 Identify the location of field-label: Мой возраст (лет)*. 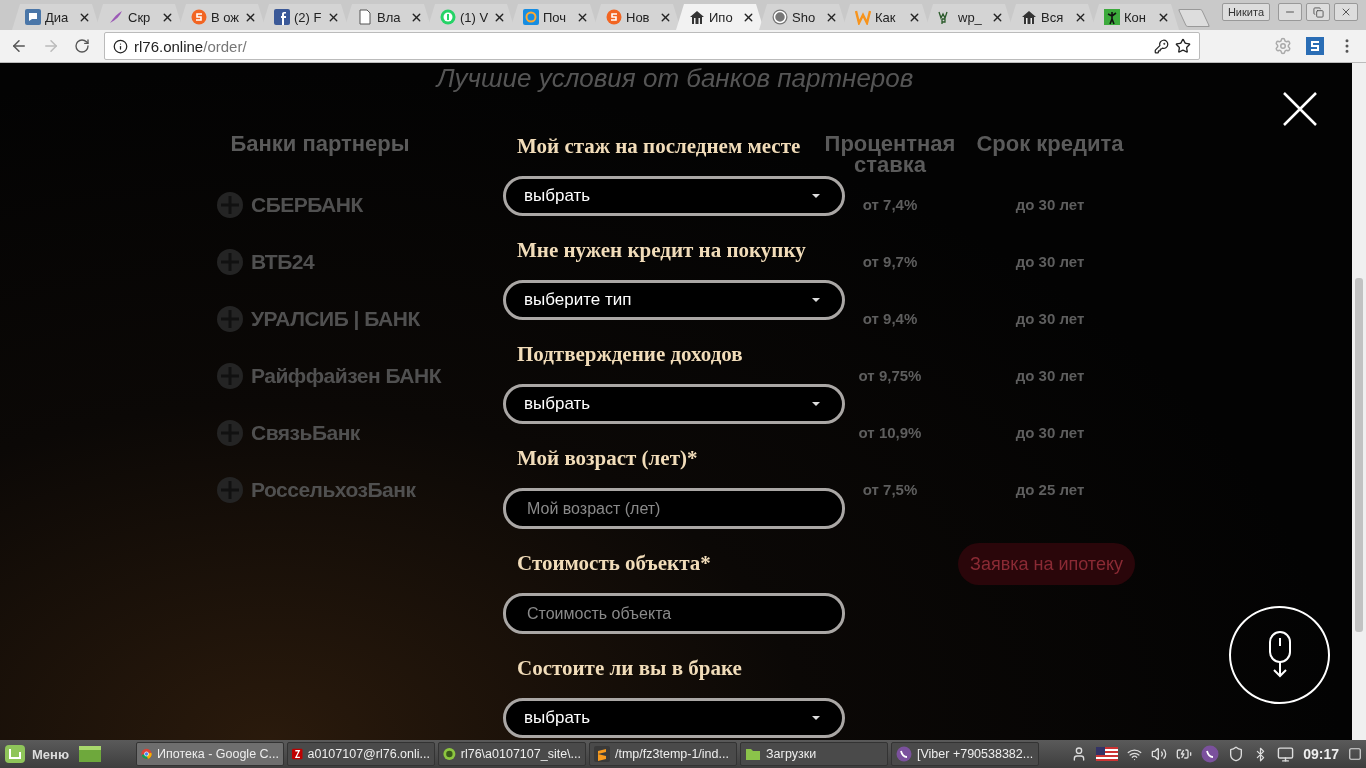
(607, 458).